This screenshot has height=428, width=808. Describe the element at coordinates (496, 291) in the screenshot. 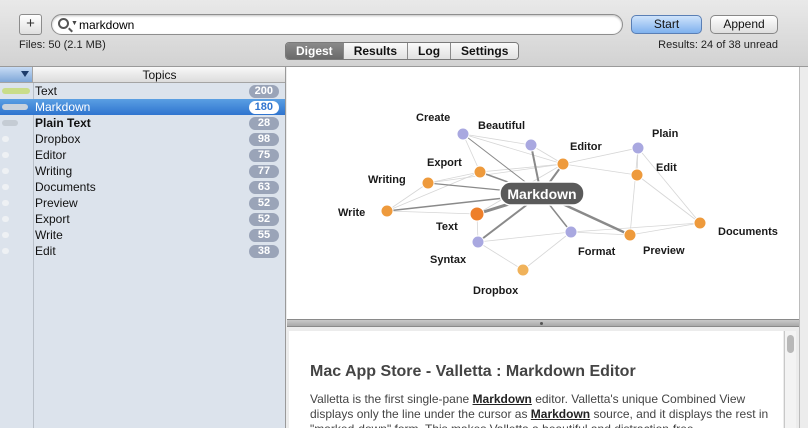

I see `topic-node-label: Dropbox` at that location.